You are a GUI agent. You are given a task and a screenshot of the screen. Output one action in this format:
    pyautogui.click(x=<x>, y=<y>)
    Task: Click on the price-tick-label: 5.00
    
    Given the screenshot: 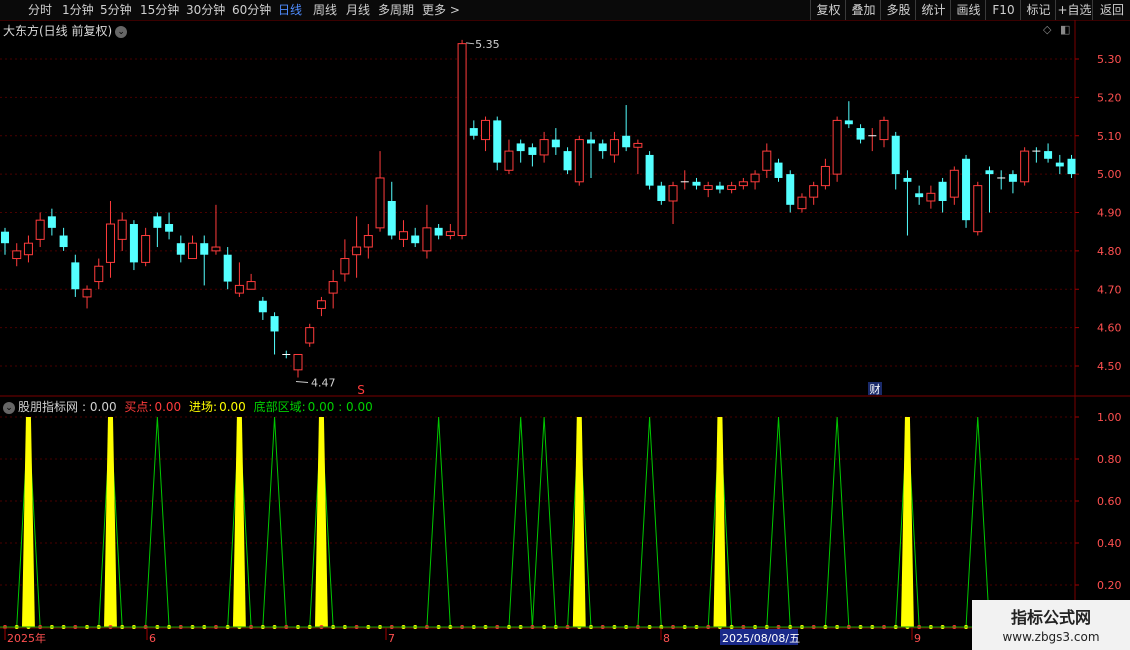 What is the action you would take?
    pyautogui.click(x=1109, y=174)
    